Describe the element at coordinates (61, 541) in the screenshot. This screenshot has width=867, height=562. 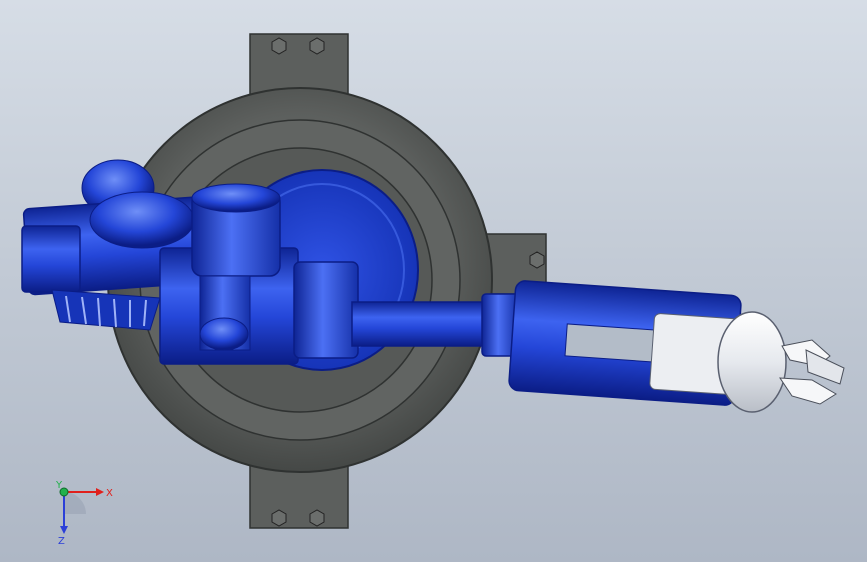
I see `z-axis-label: Z` at that location.